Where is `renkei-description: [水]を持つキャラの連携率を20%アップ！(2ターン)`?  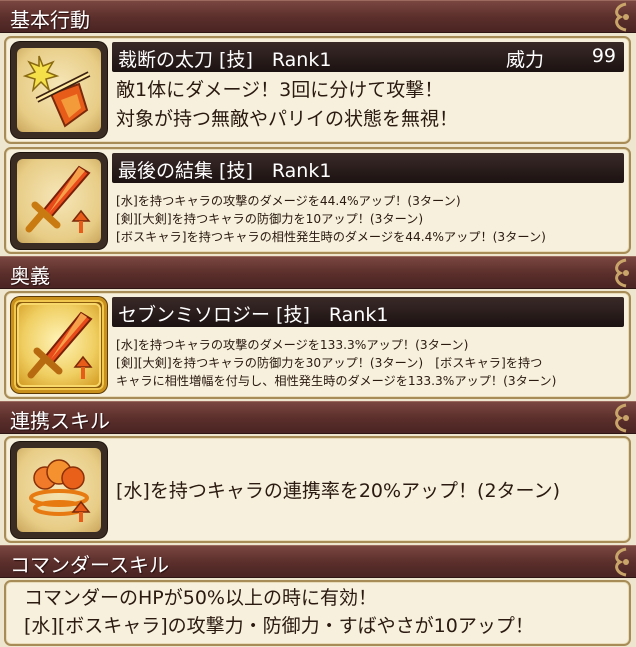 renkei-description: [水]を持つキャラの連携率を20%アップ！(2ターン) is located at coordinates (338, 491).